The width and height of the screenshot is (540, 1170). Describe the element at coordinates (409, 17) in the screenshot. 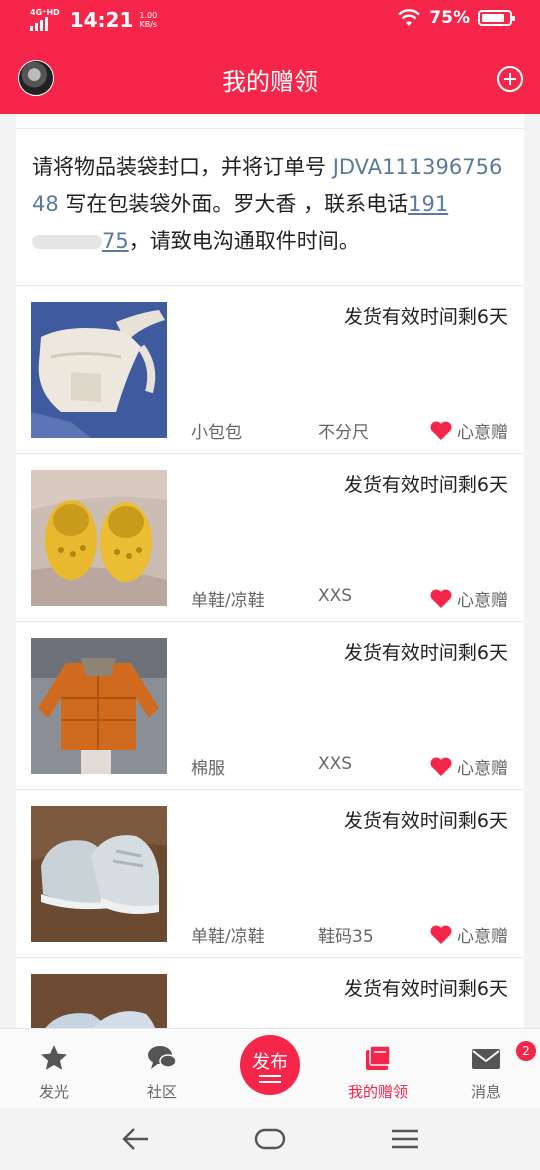

I see `wifi-icon` at that location.